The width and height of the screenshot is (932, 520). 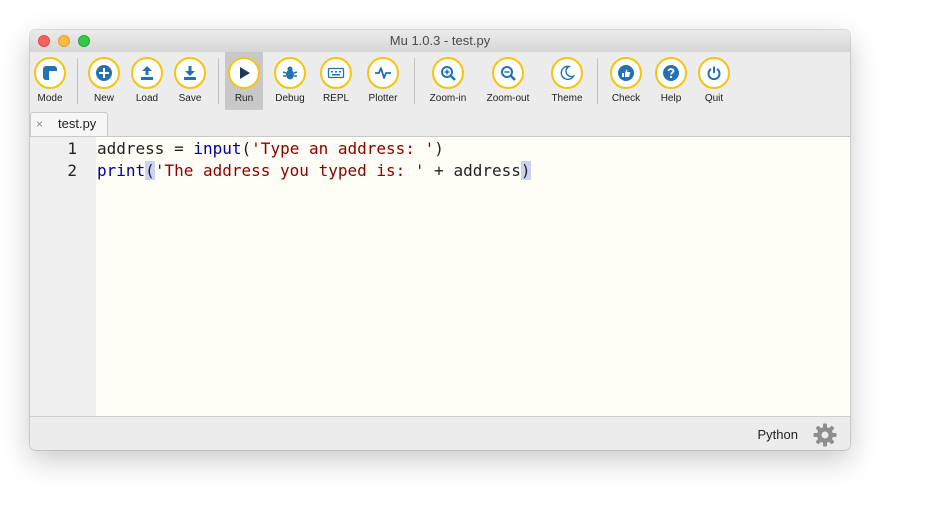 I want to click on load-button: Load, so click(x=147, y=81).